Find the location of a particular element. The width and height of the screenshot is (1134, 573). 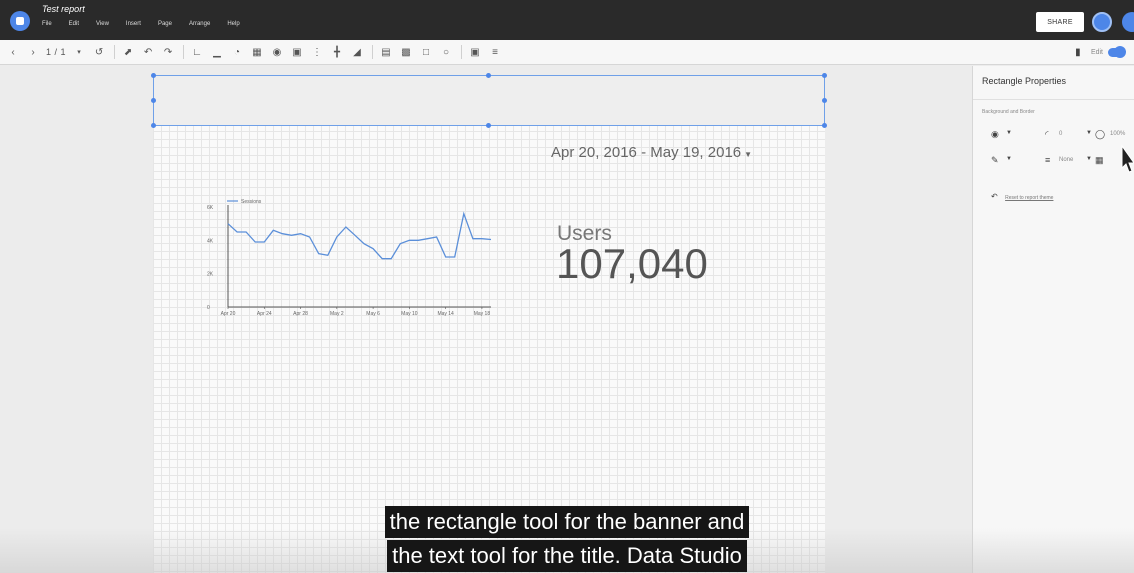

y-tick-label: 4K is located at coordinates (210, 241).